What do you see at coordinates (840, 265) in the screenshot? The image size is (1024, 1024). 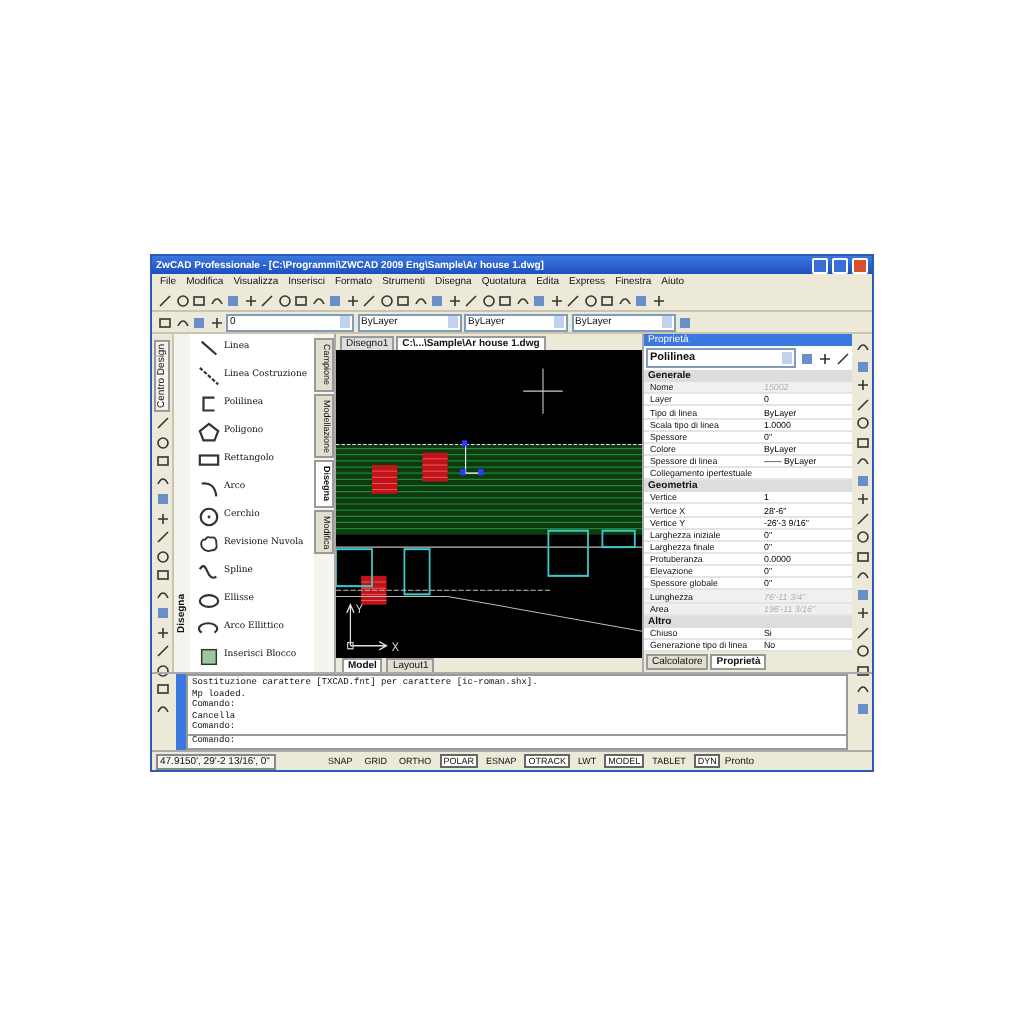 I see `maximize-button` at bounding box center [840, 265].